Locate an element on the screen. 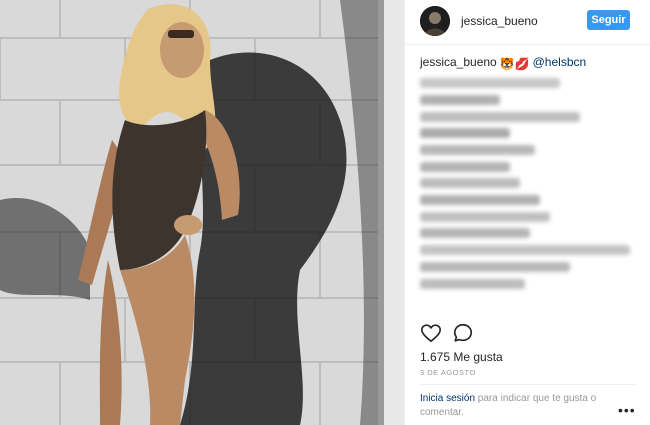 This screenshot has height=425, width=650. caption-author: jessica_bueno is located at coordinates (458, 62).